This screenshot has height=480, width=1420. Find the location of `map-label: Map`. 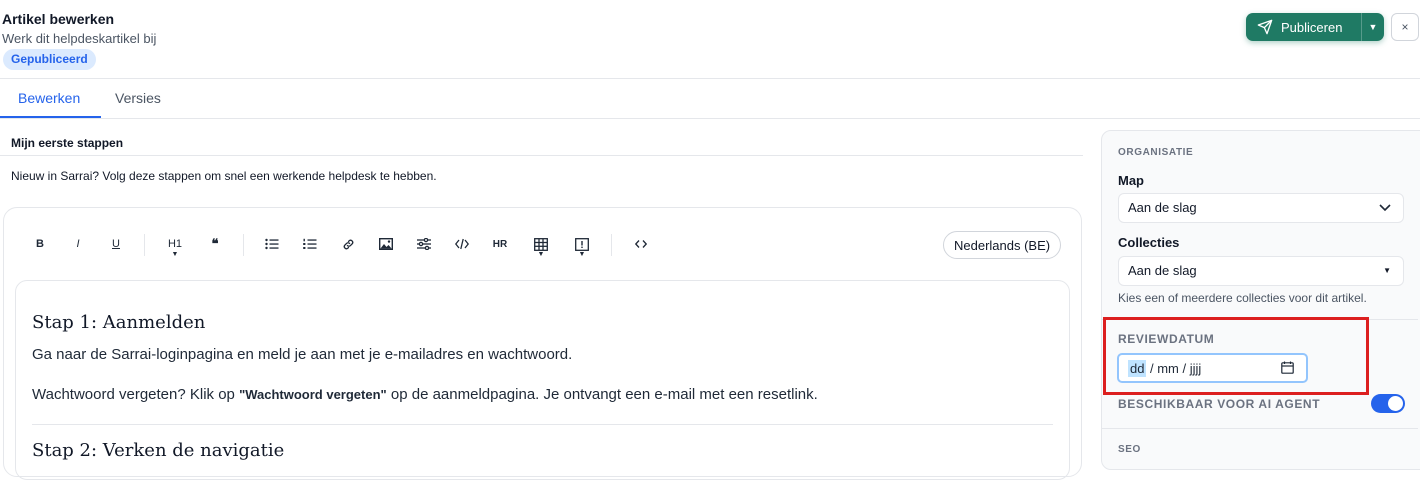

map-label: Map is located at coordinates (1131, 180).